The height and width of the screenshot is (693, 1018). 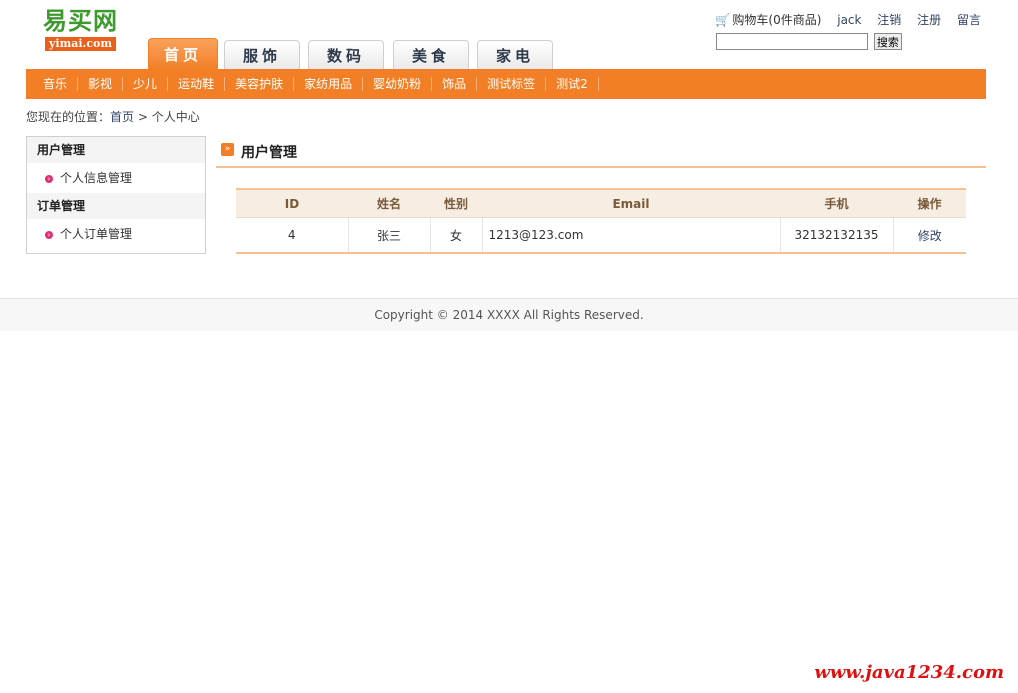 I want to click on tab-home: 首页, so click(x=183, y=54).